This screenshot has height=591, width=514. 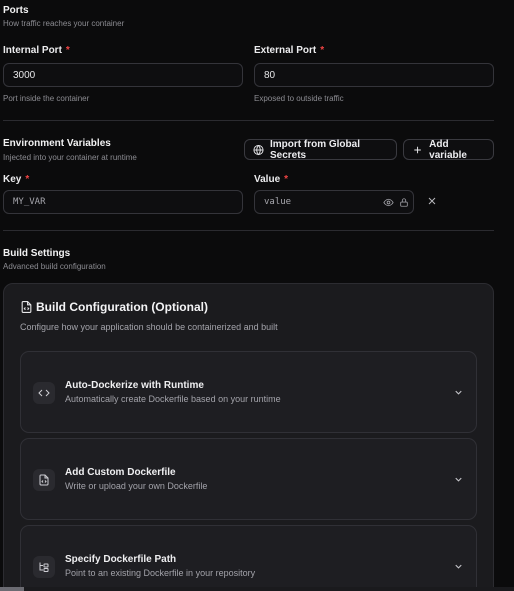 I want to click on option-title: Auto-Dockerize with Runtime, so click(x=134, y=385).